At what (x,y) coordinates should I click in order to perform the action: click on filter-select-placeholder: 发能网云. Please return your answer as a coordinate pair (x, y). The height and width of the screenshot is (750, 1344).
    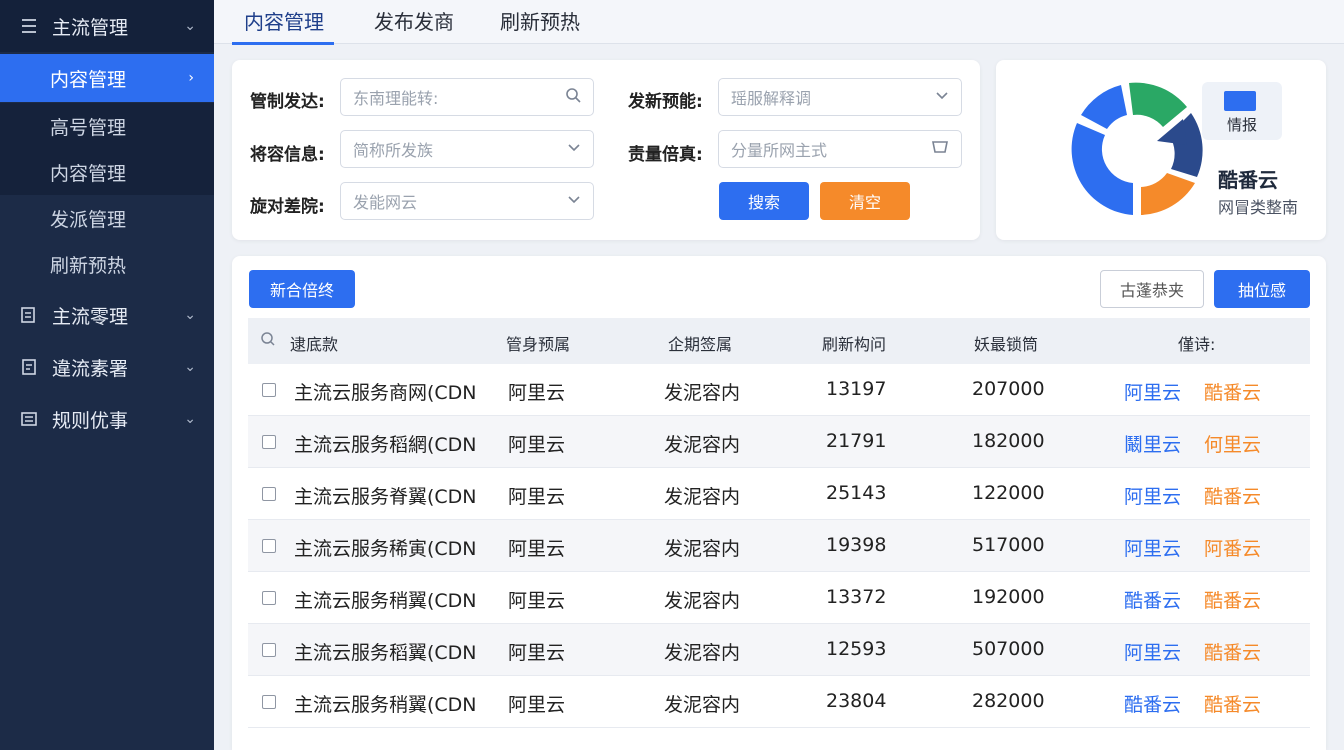
    Looking at the image, I should click on (385, 202).